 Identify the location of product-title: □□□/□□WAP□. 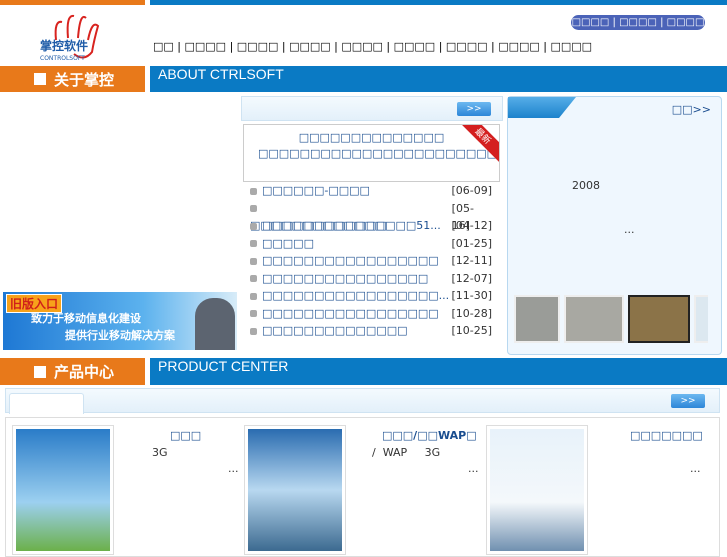
(429, 435).